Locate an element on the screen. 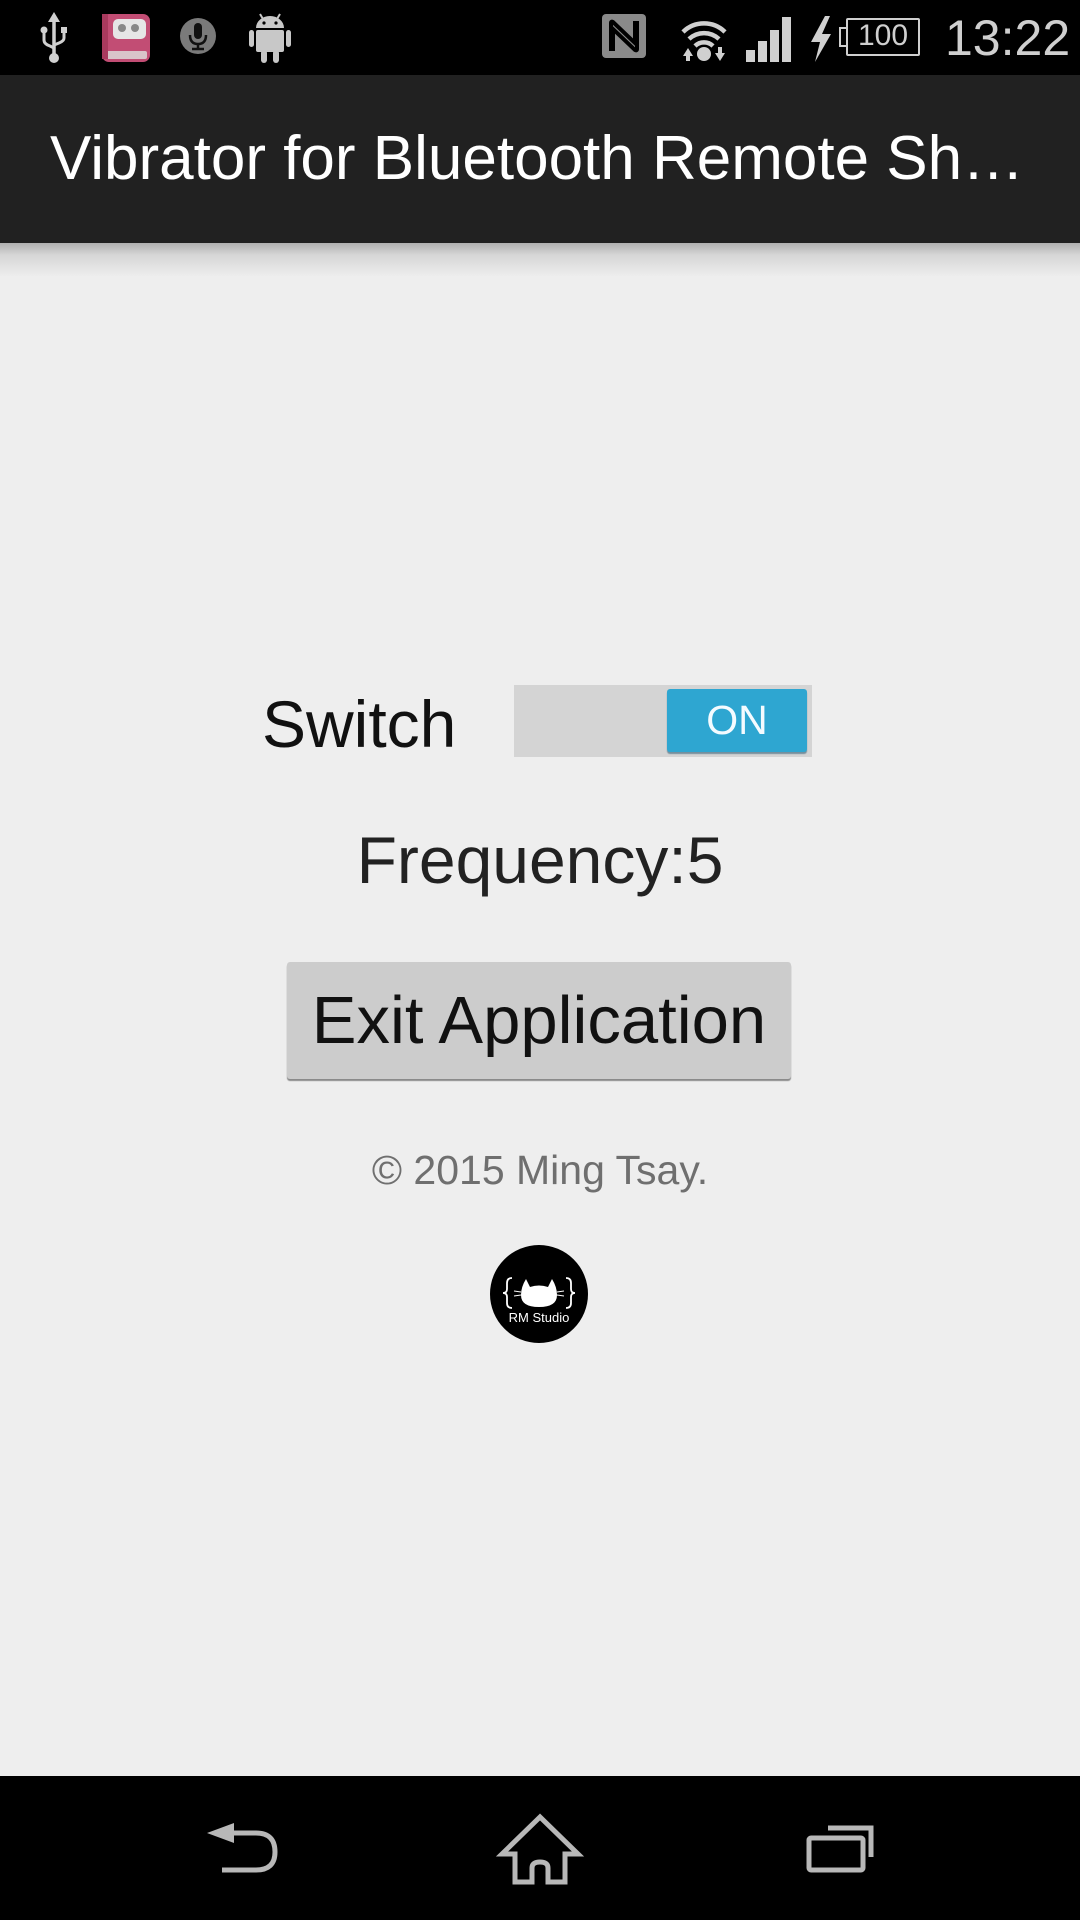  recents-icon is located at coordinates (840, 1849).